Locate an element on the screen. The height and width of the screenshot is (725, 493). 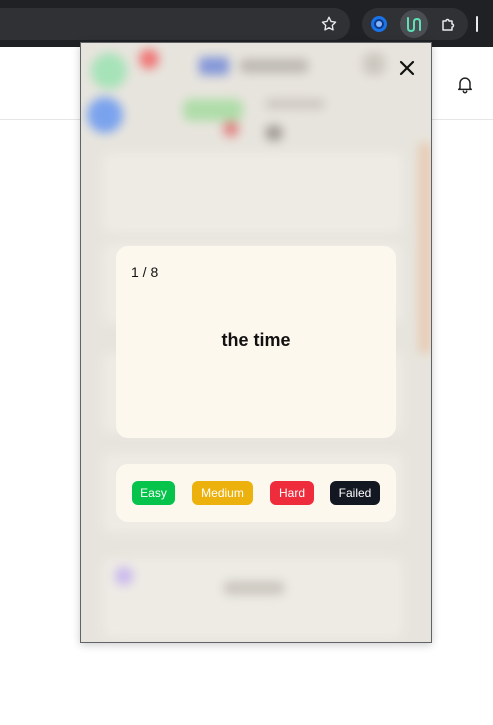
extensions-area is located at coordinates (415, 24).